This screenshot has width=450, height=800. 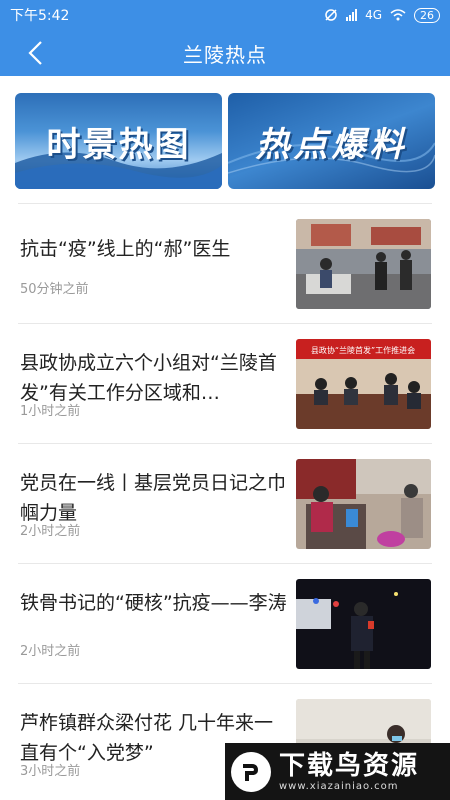 I want to click on page-title: 兰陵热点, so click(x=225, y=54).